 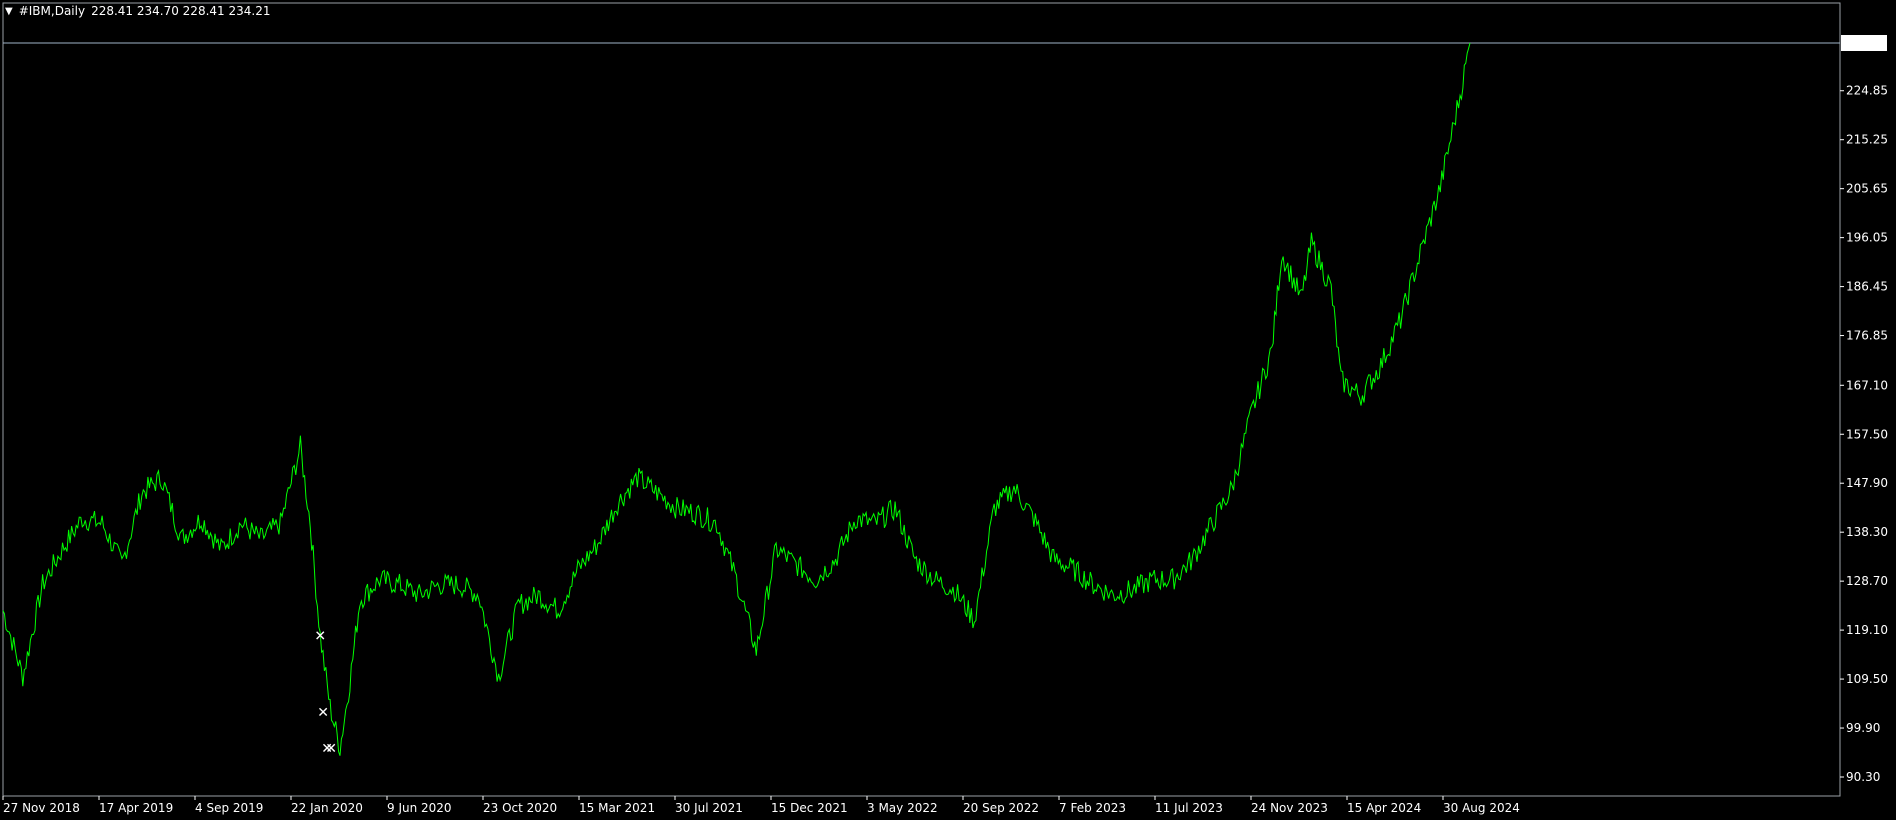 I want to click on x-tick-label: 30 Aug 2024, so click(x=1481, y=808).